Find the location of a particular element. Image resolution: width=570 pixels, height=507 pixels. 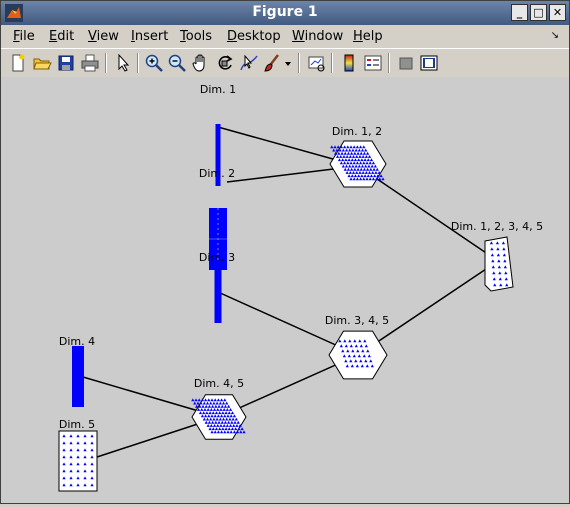

node-label: Dim. 1, 2 is located at coordinates (357, 131).